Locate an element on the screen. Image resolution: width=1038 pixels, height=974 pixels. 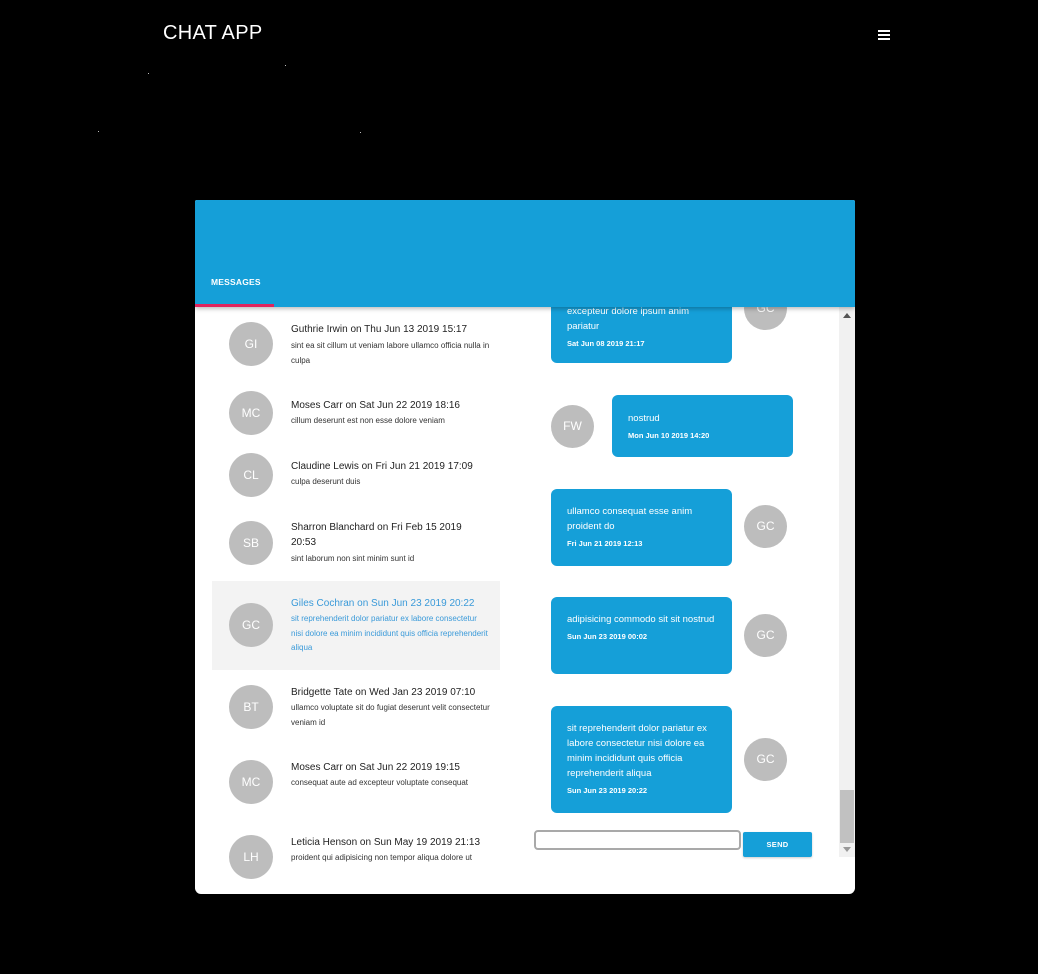
message-time: Sat Jun 08 2019 21:17 is located at coordinates (606, 343).